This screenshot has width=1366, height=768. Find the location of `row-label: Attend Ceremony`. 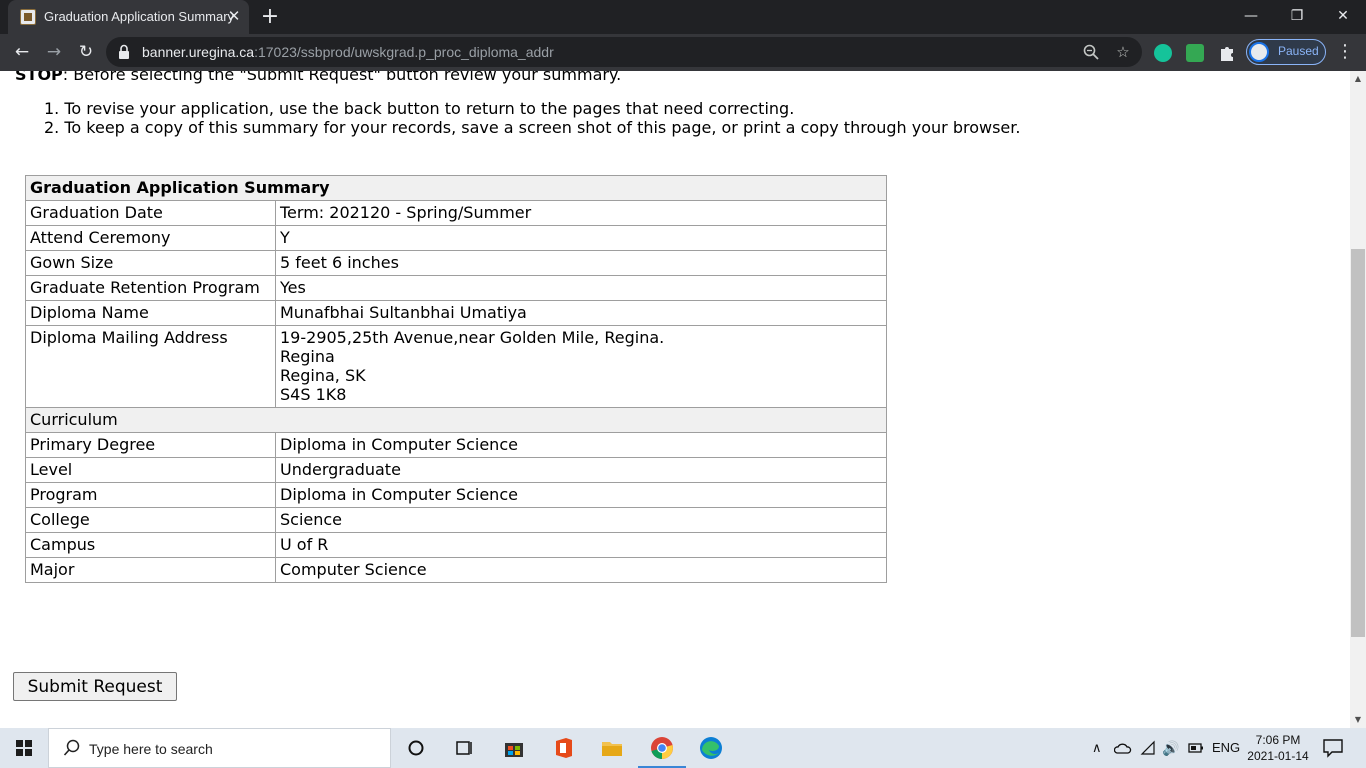

row-label: Attend Ceremony is located at coordinates (150, 238).